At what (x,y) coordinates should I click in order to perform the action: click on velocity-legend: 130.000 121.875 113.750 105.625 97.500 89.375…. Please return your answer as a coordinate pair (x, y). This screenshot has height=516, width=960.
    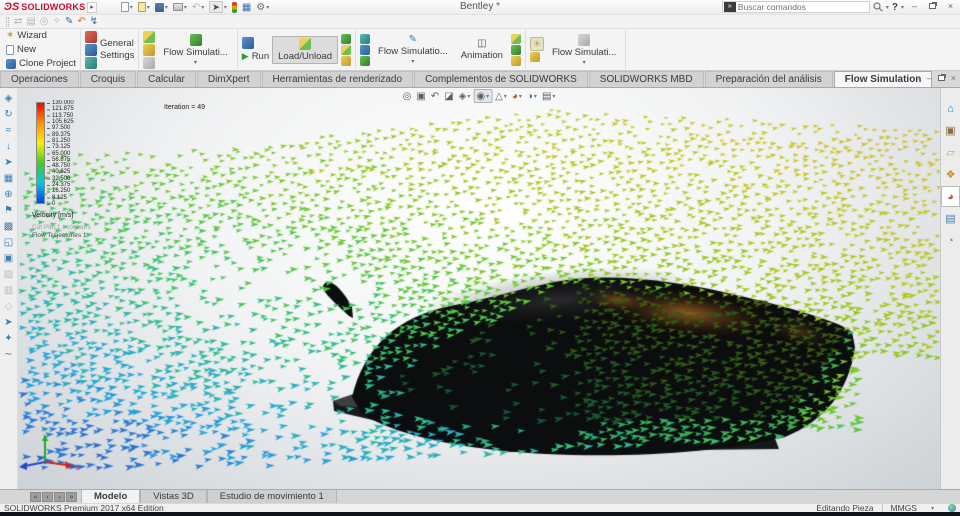
    Looking at the image, I should click on (55, 153).